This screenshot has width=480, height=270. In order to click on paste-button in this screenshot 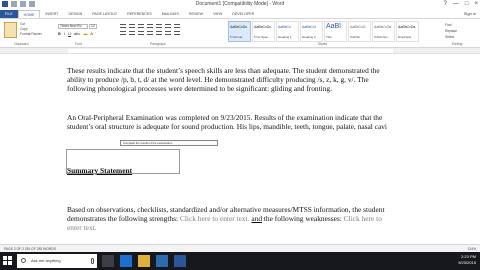, I will do `click(10, 30)`.